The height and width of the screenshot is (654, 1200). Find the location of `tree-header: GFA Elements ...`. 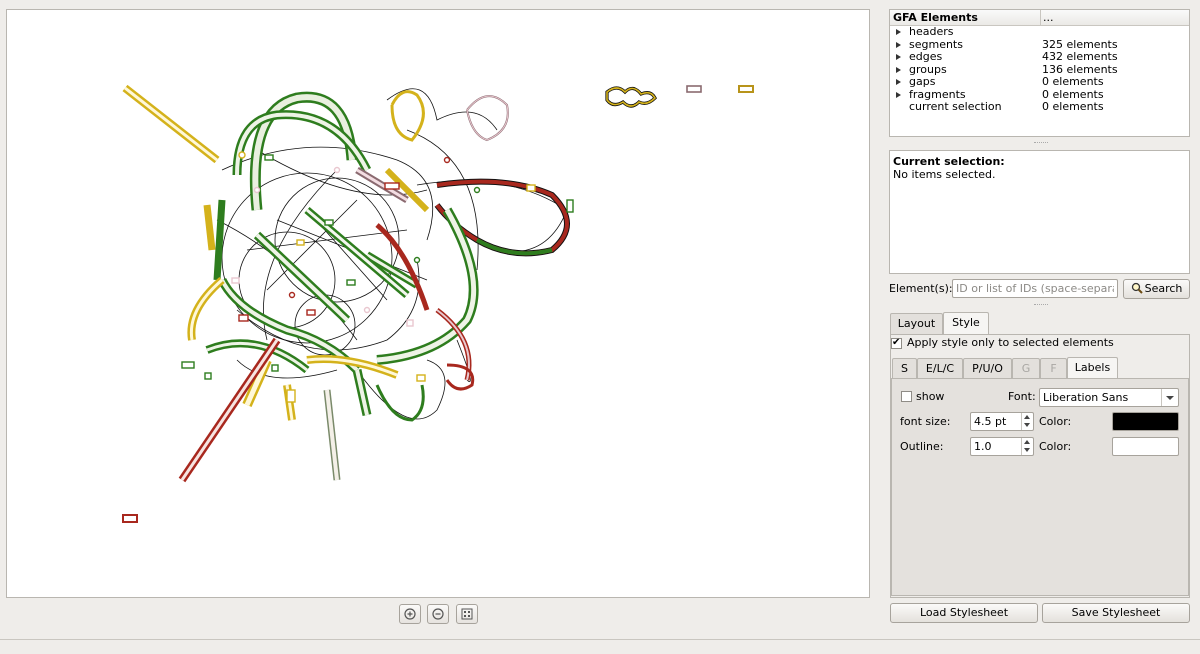

tree-header: GFA Elements ... is located at coordinates (1039, 18).